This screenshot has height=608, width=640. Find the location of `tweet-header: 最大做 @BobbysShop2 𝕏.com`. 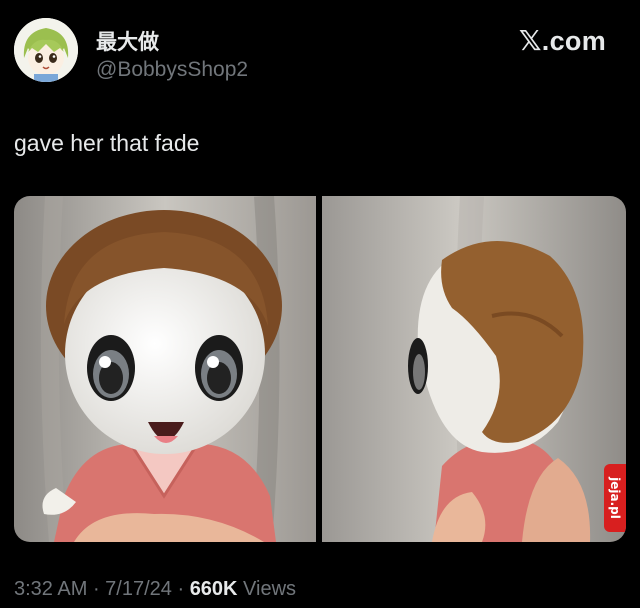

tweet-header: 最大做 @BobbysShop2 𝕏.com is located at coordinates (320, 54).